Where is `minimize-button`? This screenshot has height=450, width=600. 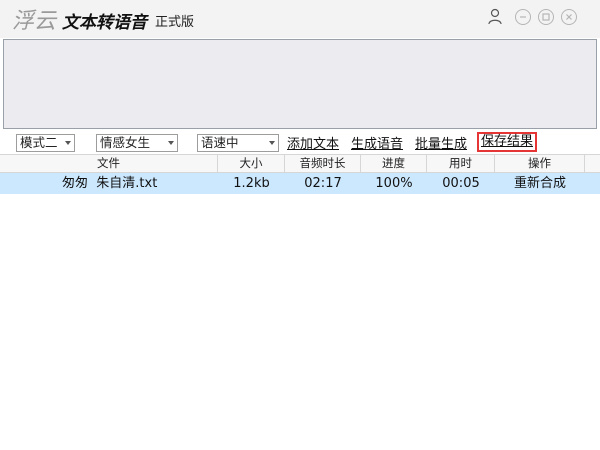
minimize-button is located at coordinates (523, 17).